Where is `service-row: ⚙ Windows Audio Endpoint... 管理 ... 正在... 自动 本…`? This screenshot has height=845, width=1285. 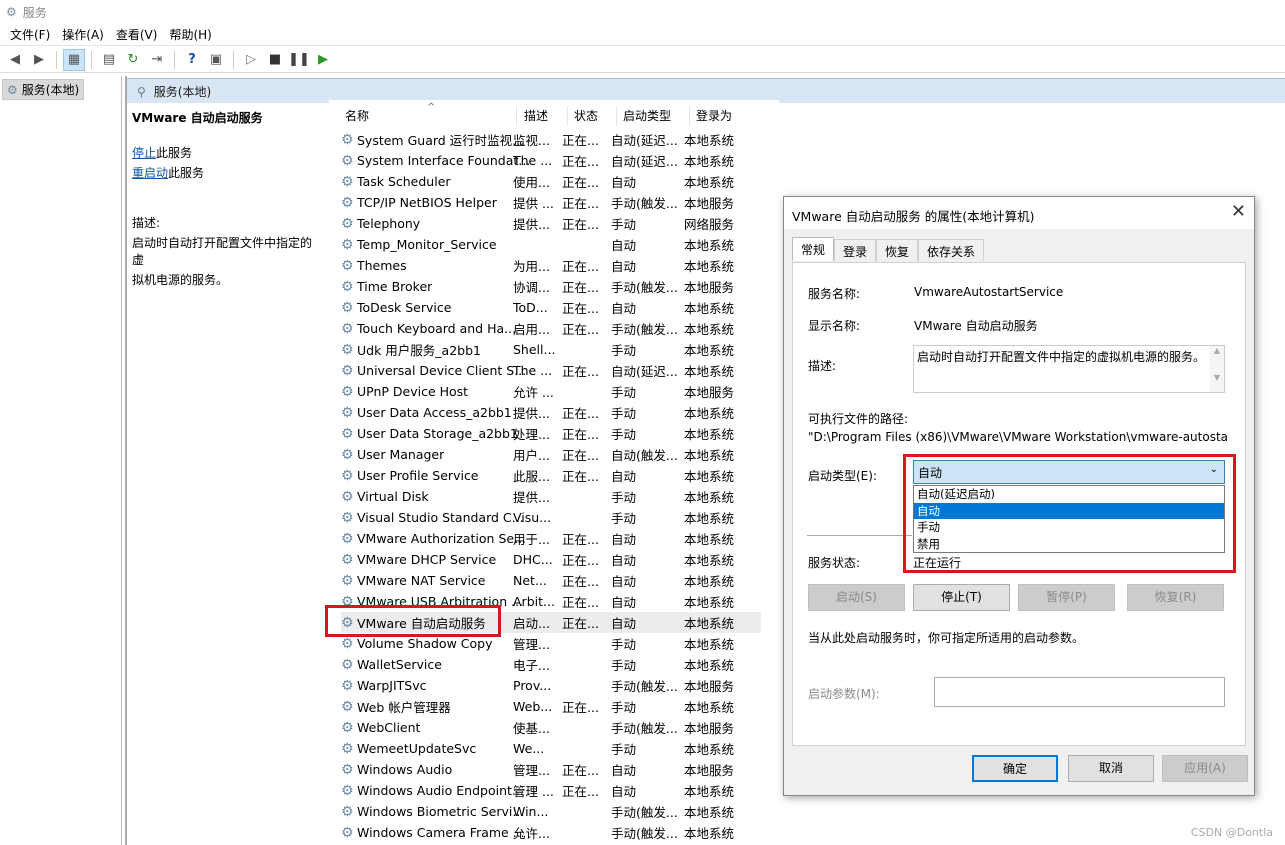 service-row: ⚙ Windows Audio Endpoint... 管理 ... 正在... 自动 本… is located at coordinates (551, 790).